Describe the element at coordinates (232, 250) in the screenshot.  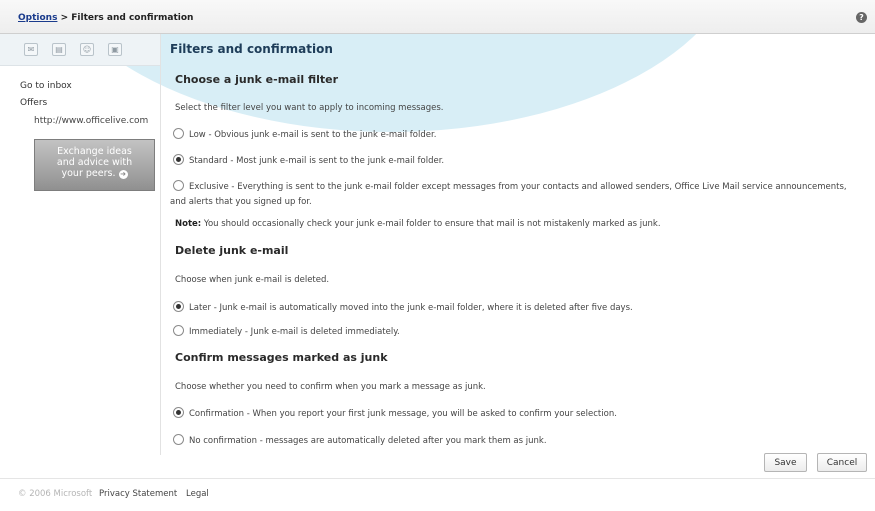
I see `section-heading-delete: Delete junk e-mail` at that location.